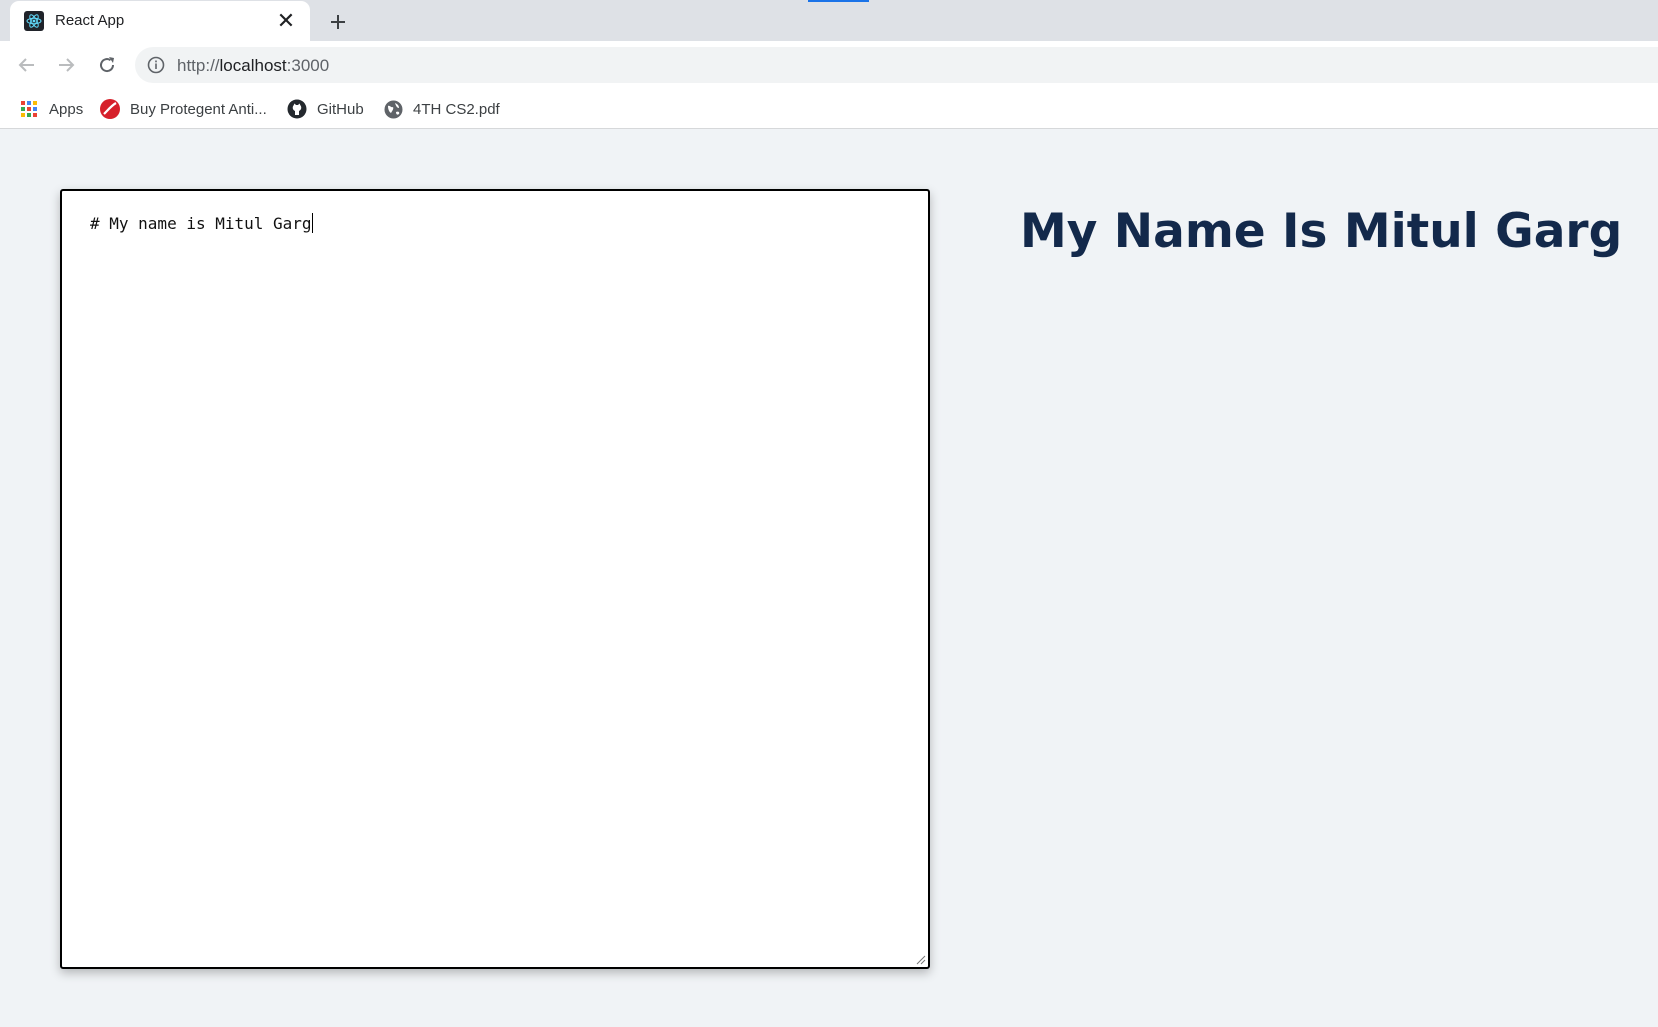 Image resolution: width=1658 pixels, height=1027 pixels. Describe the element at coordinates (340, 109) in the screenshot. I see `bookmark-label: GitHub` at that location.